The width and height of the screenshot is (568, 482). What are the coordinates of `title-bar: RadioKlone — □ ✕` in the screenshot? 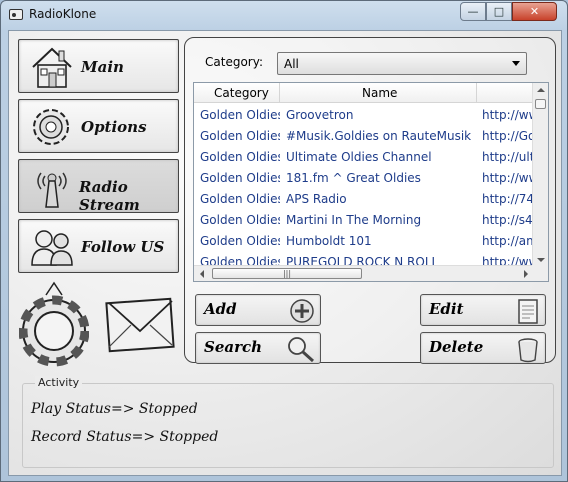 It's located at (284, 15).